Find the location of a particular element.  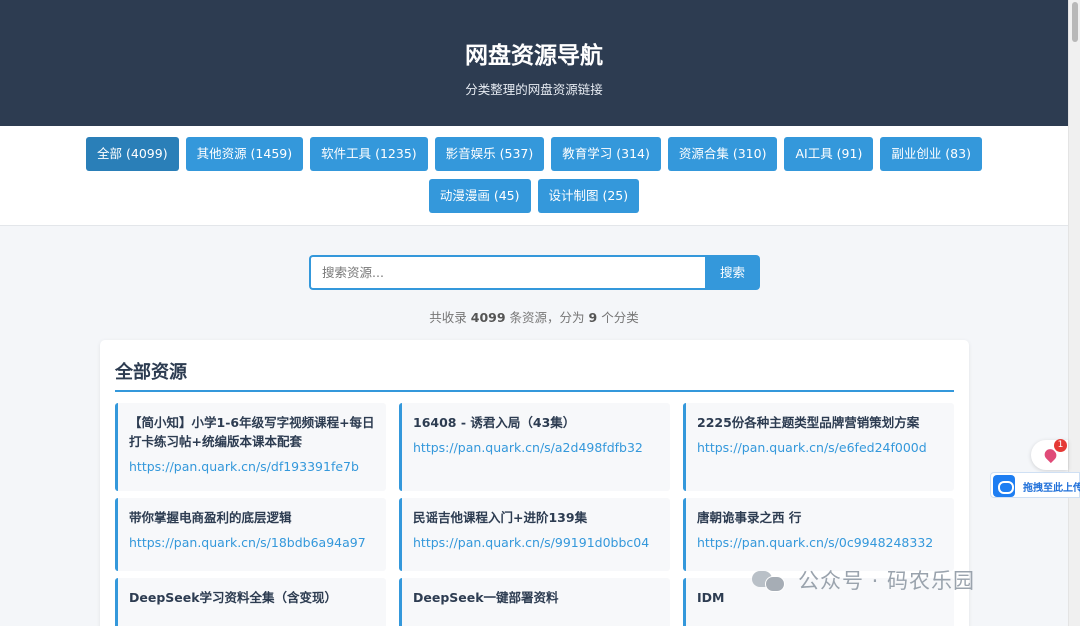

category-button-design: 设计制图 (25) is located at coordinates (588, 196).